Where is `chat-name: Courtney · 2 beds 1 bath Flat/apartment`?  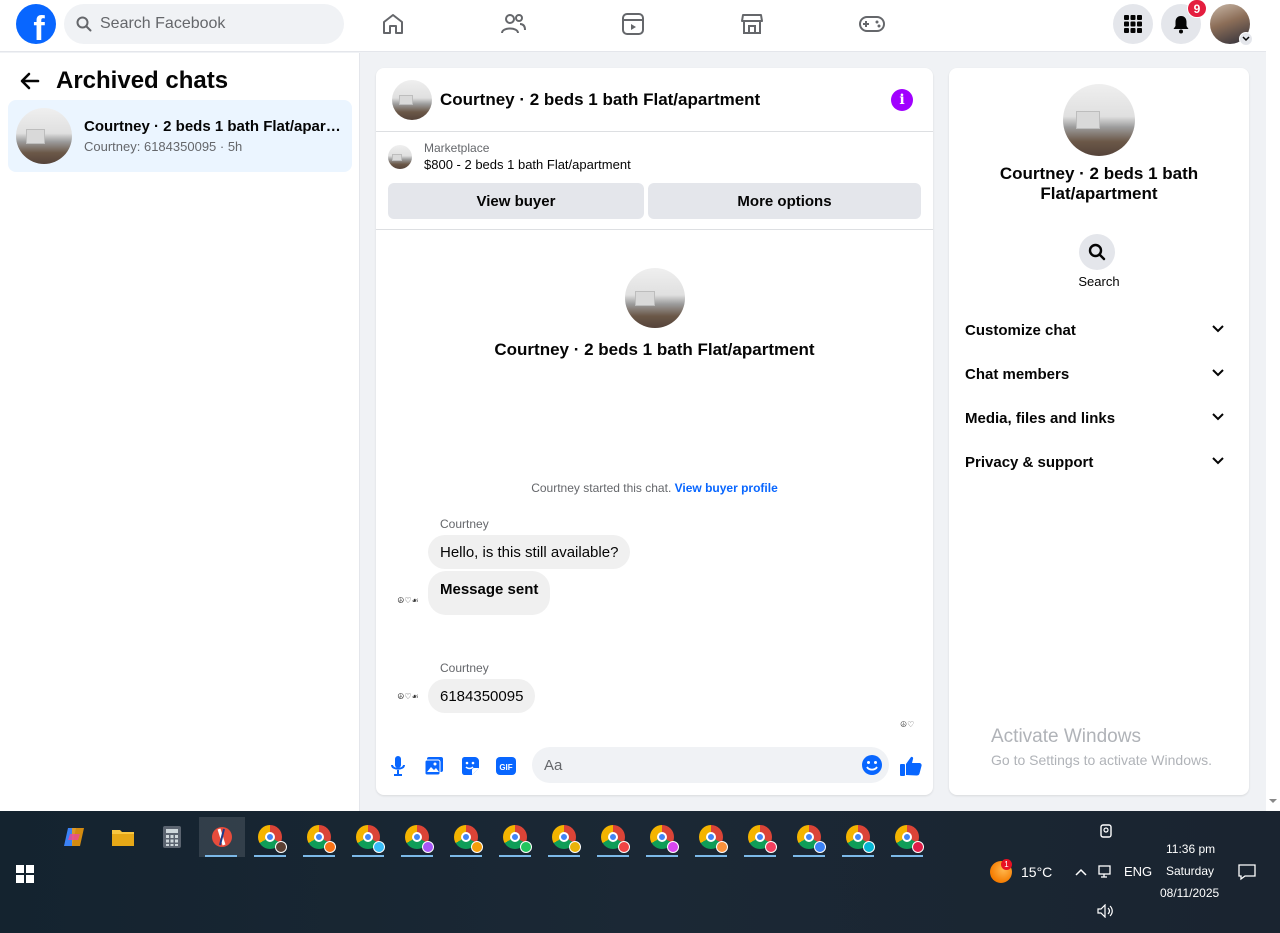 chat-name: Courtney · 2 beds 1 bath Flat/apartment is located at coordinates (214, 126).